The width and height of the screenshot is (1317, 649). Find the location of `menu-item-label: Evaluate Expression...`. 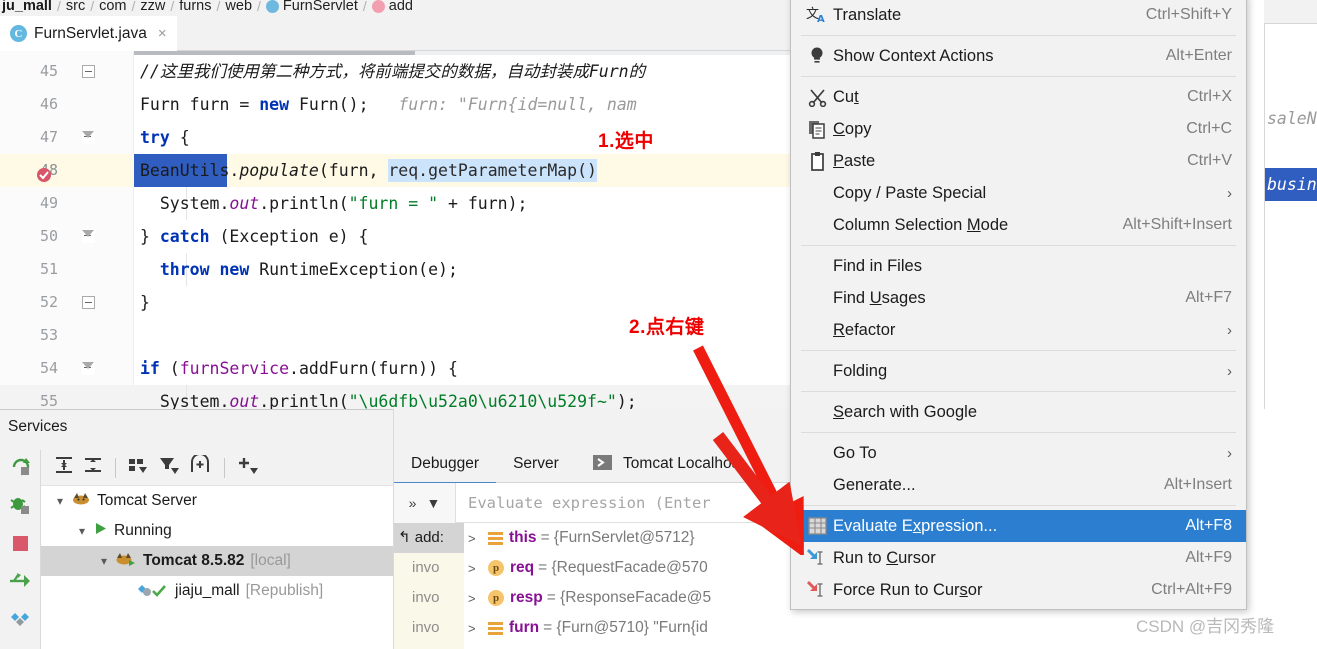

menu-item-label: Evaluate Expression... is located at coordinates (915, 525).